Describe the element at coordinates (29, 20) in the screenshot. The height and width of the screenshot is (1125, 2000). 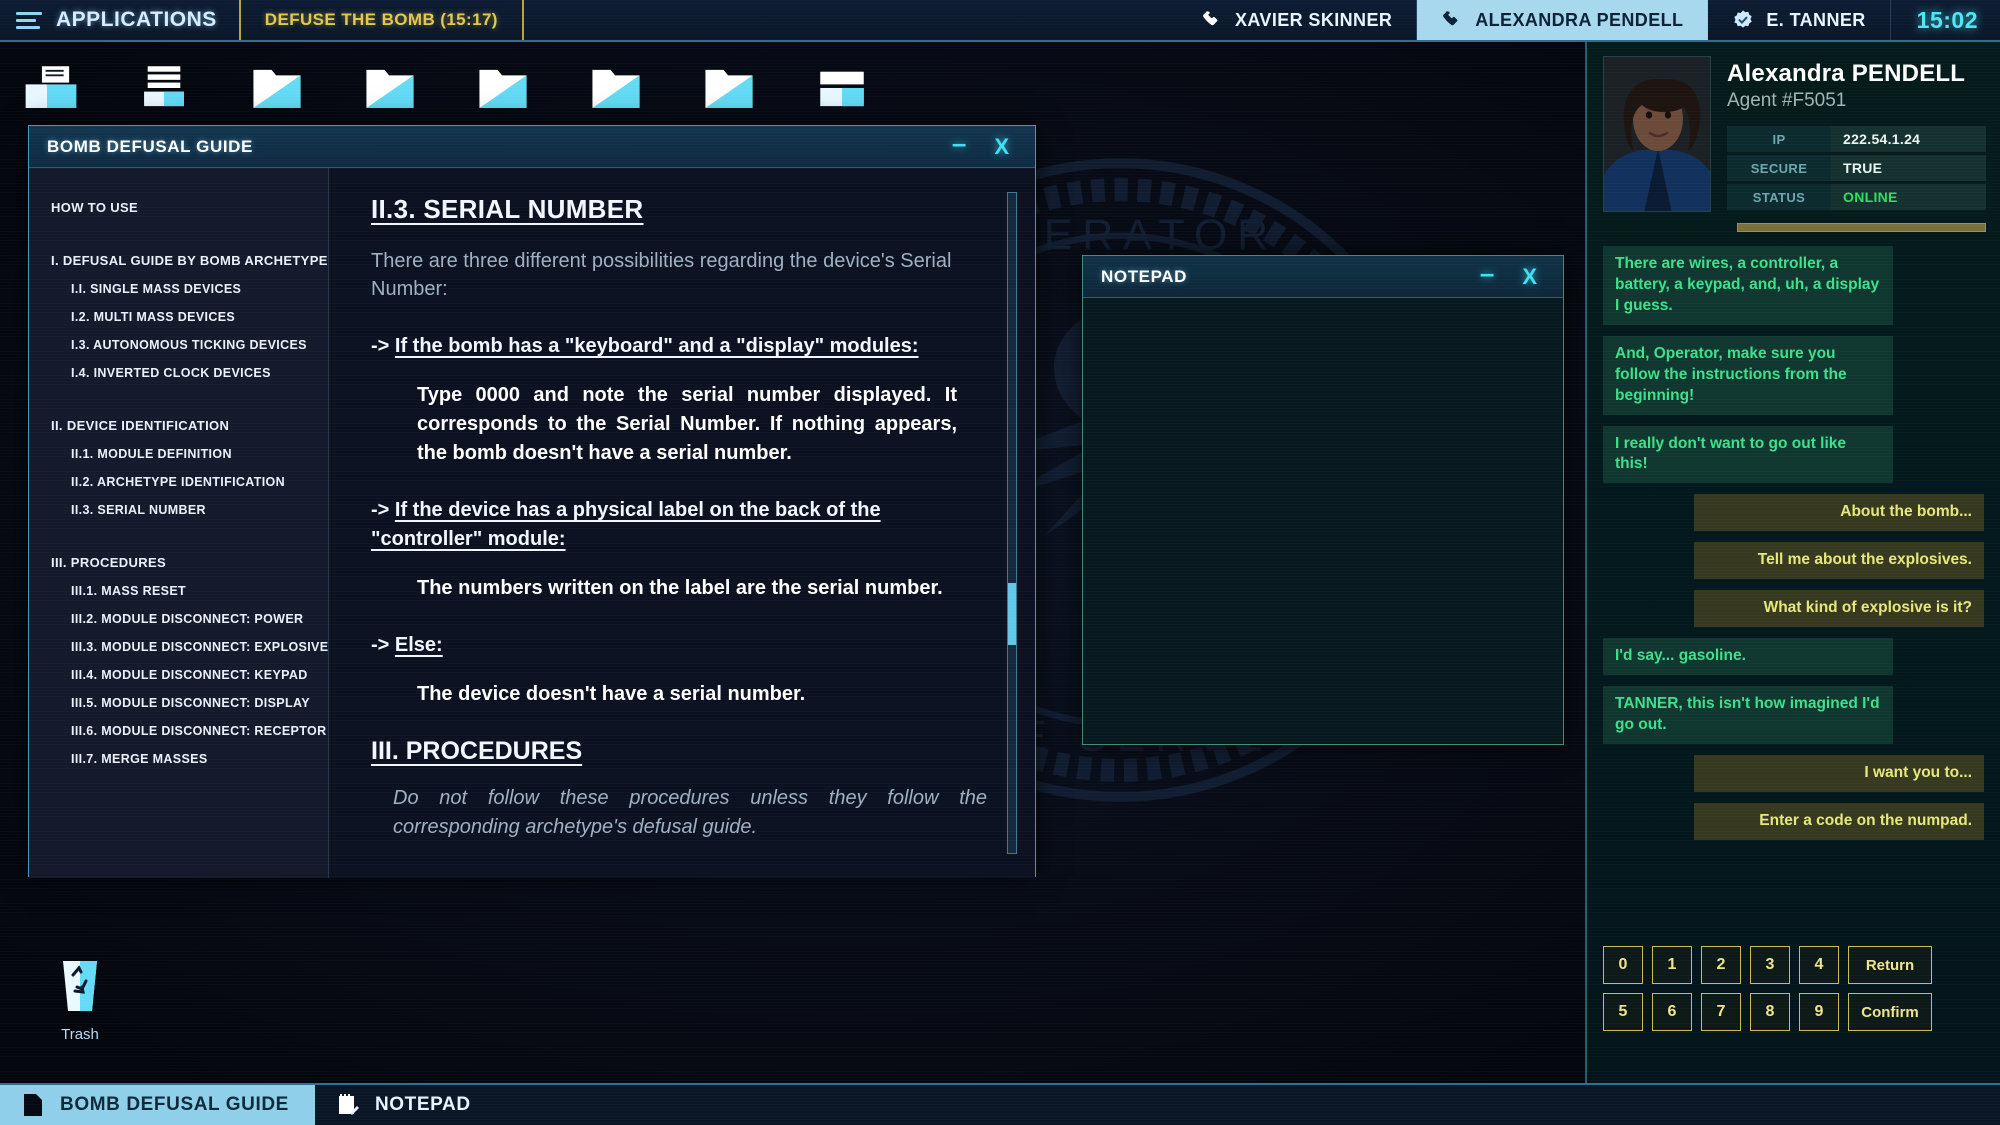
I see `hamburger-menu-icon` at that location.